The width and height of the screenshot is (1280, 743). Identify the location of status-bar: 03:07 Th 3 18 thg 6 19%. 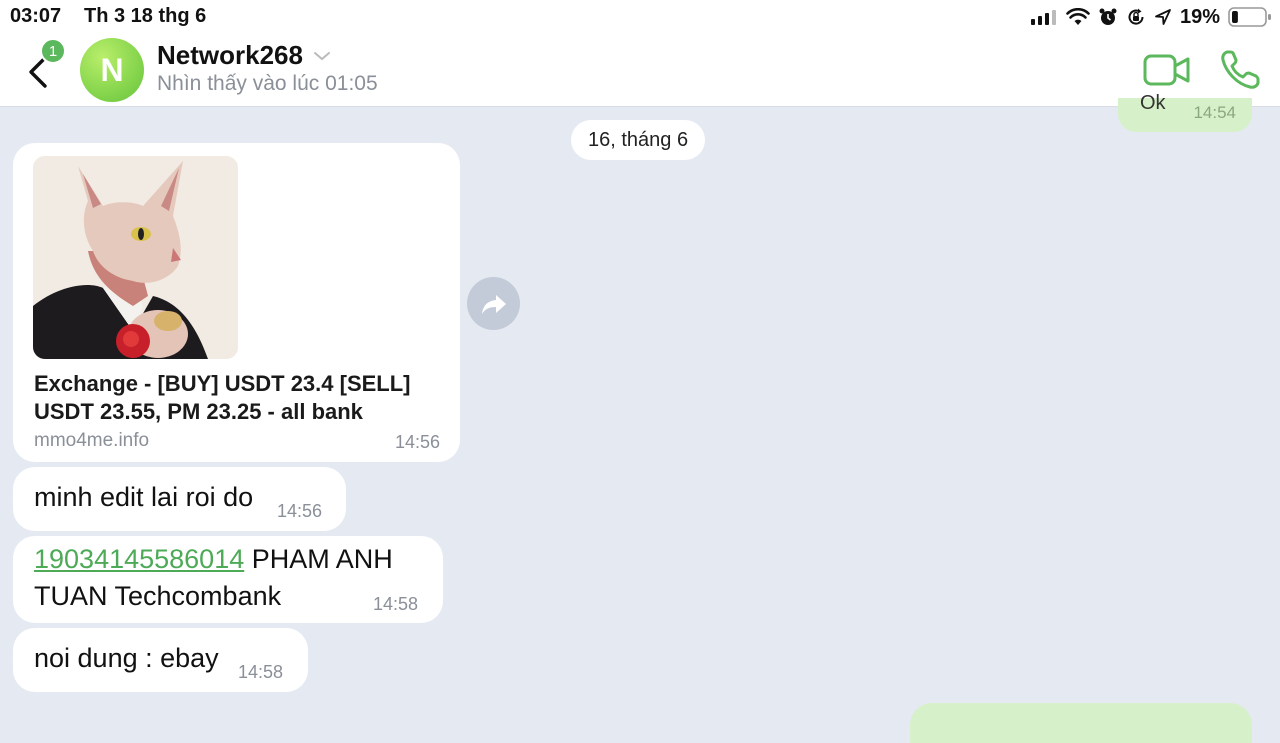
(640, 17).